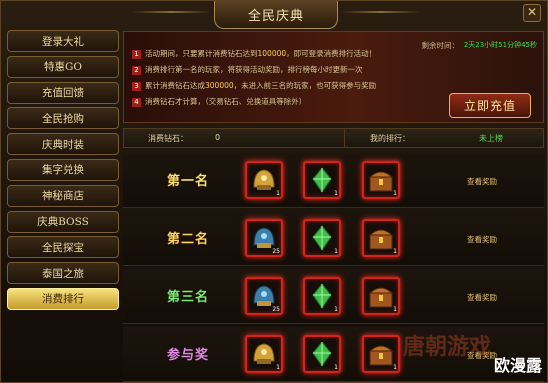 The height and width of the screenshot is (383, 548). I want to click on sidebar-item-word-collect: 集字兑换, so click(63, 169).